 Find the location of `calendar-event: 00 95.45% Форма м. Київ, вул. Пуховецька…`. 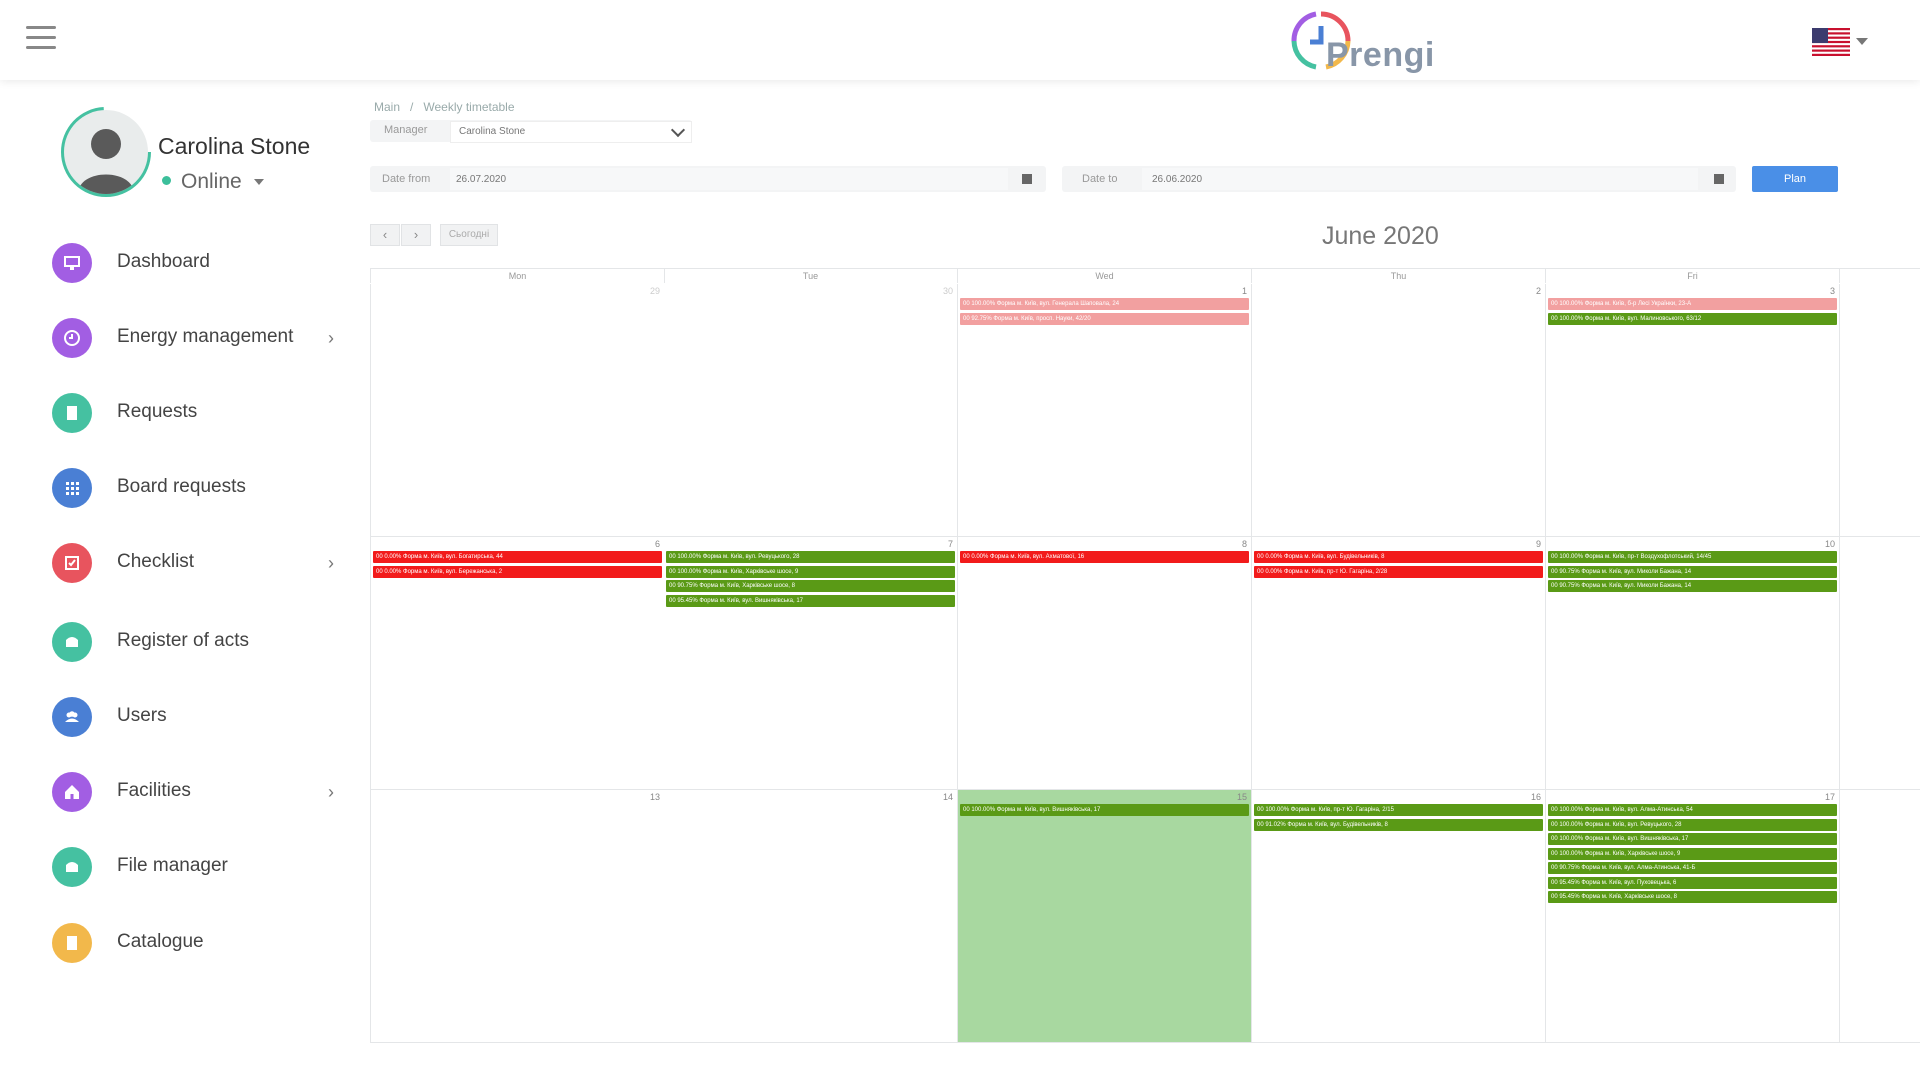

calendar-event: 00 95.45% Форма м. Київ, вул. Пуховецька… is located at coordinates (1692, 882).